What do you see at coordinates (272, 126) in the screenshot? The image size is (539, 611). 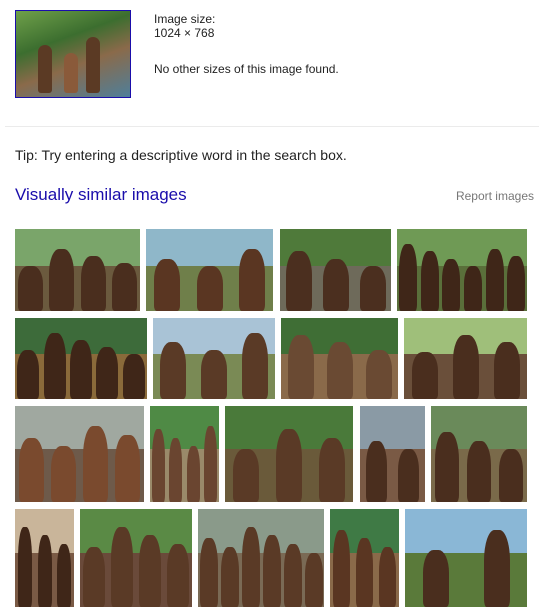 I see `section-divider` at bounding box center [272, 126].